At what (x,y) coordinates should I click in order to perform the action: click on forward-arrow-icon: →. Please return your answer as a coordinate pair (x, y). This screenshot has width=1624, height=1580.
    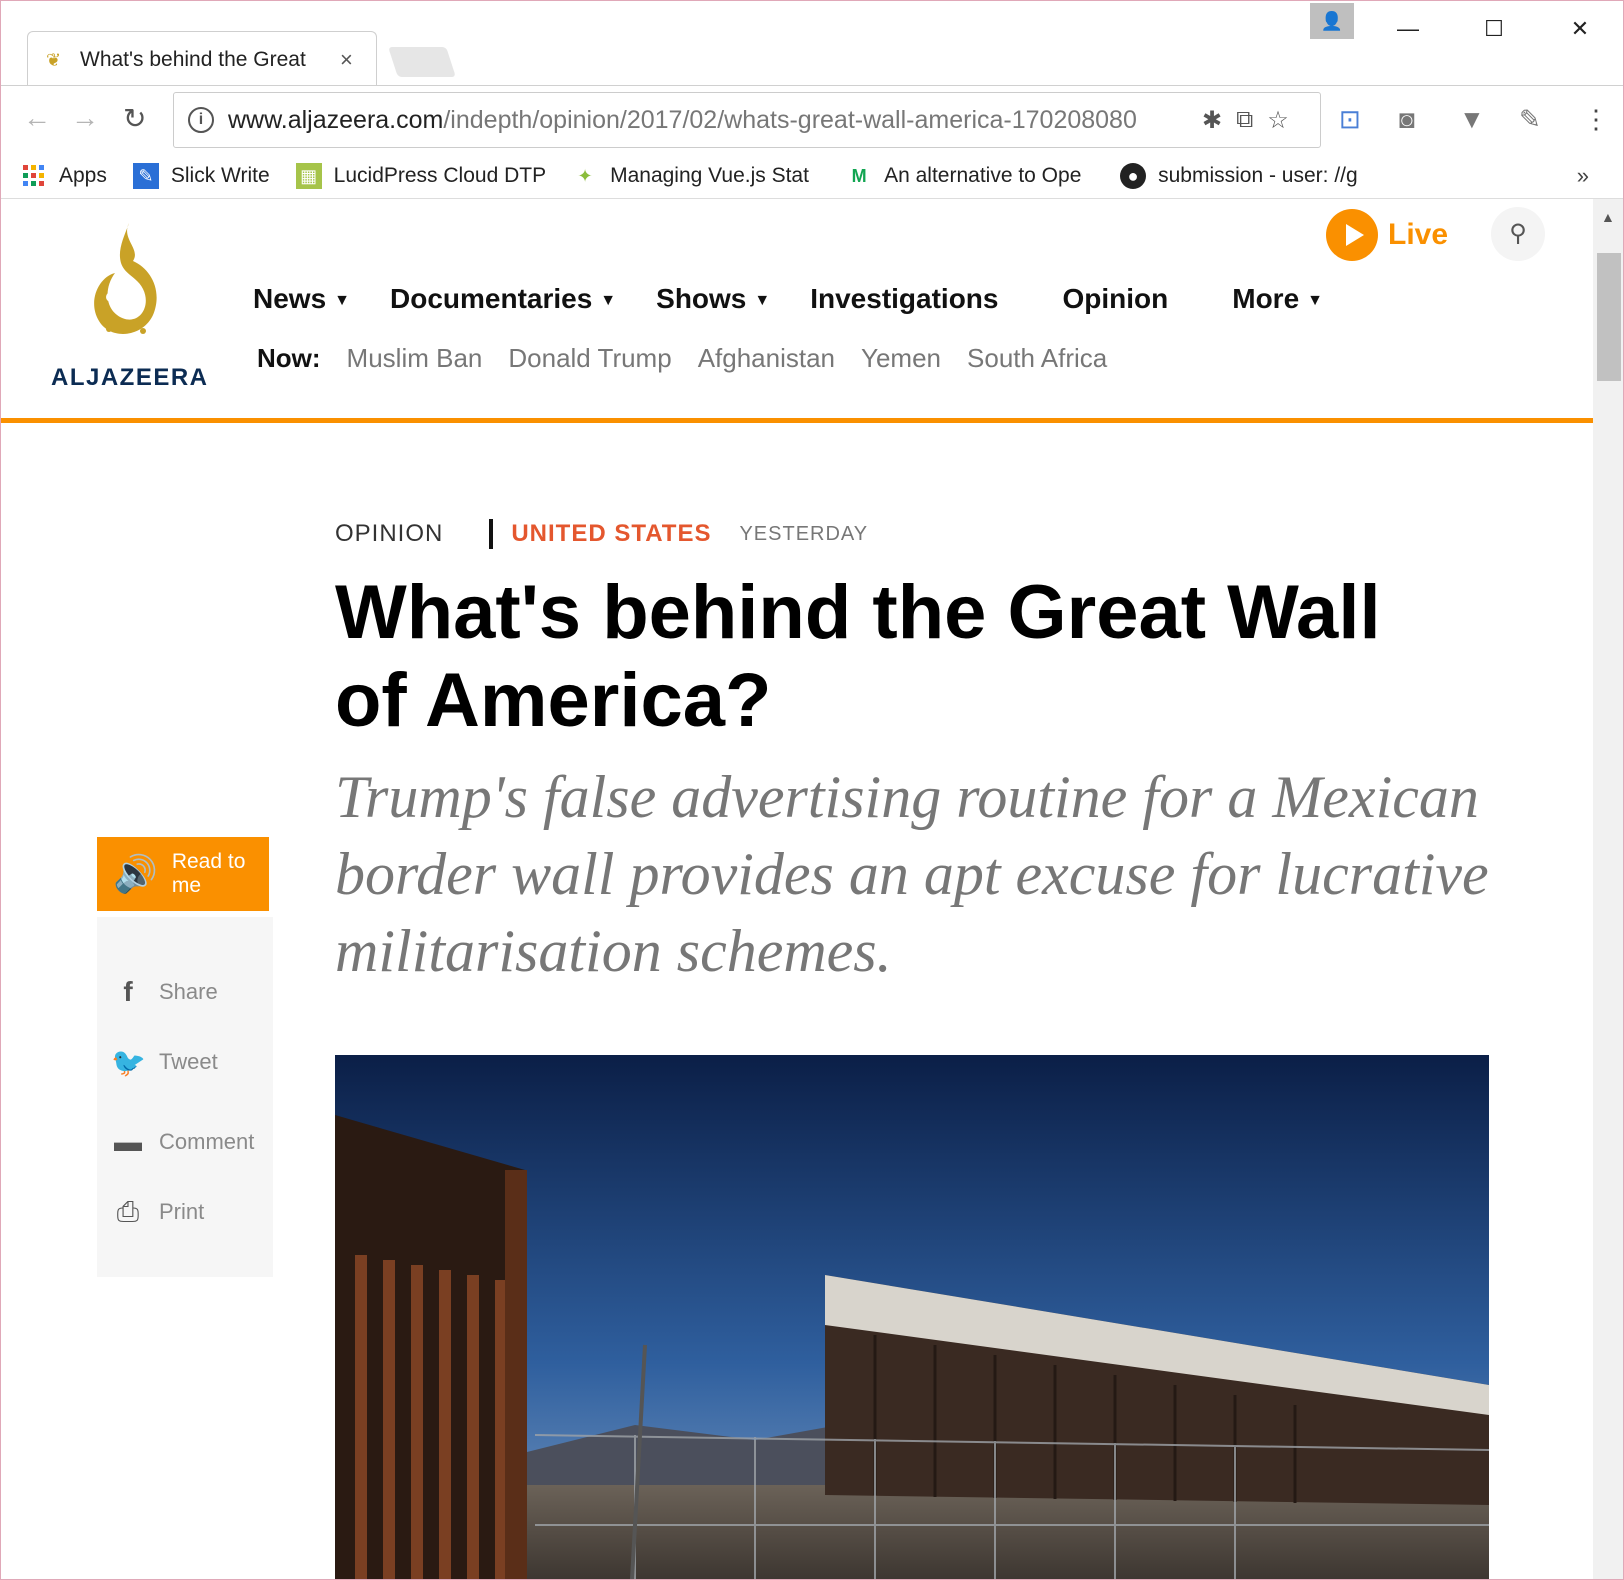
    Looking at the image, I should click on (85, 118).